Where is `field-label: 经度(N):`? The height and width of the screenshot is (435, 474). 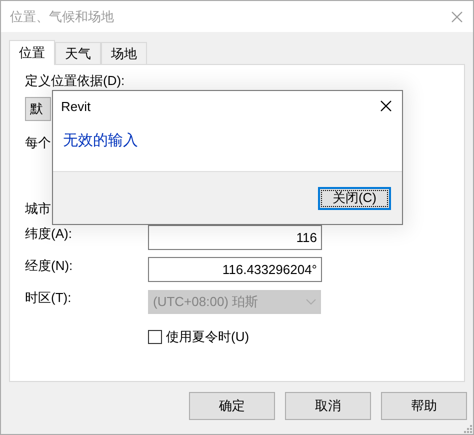
field-label: 经度(N): is located at coordinates (49, 266).